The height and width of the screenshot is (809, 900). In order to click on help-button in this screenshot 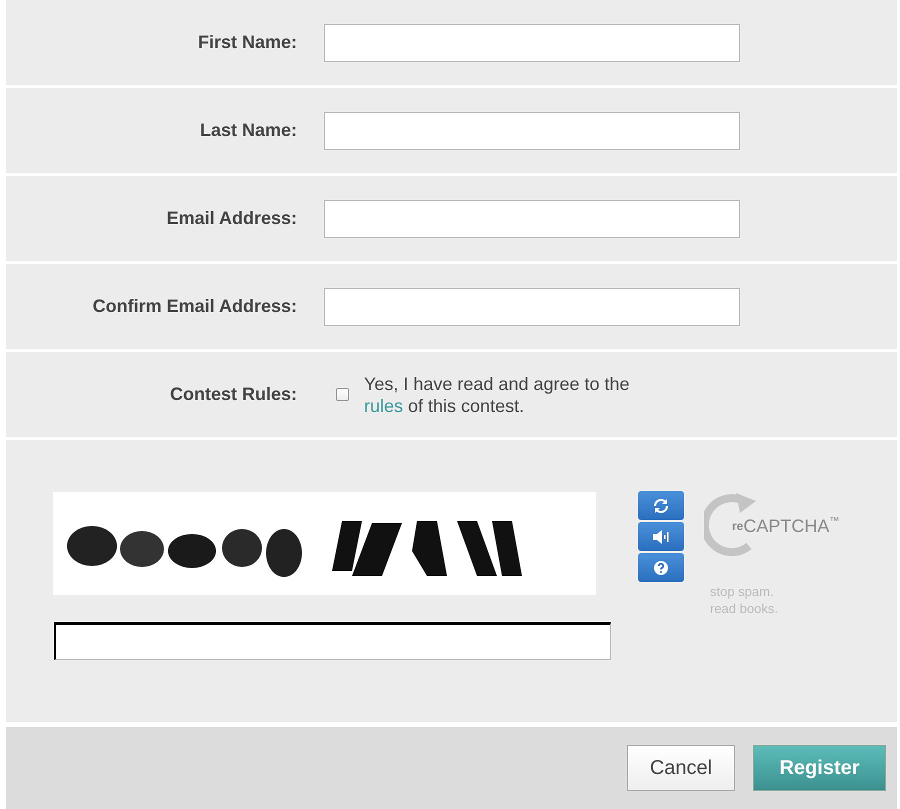, I will do `click(661, 567)`.